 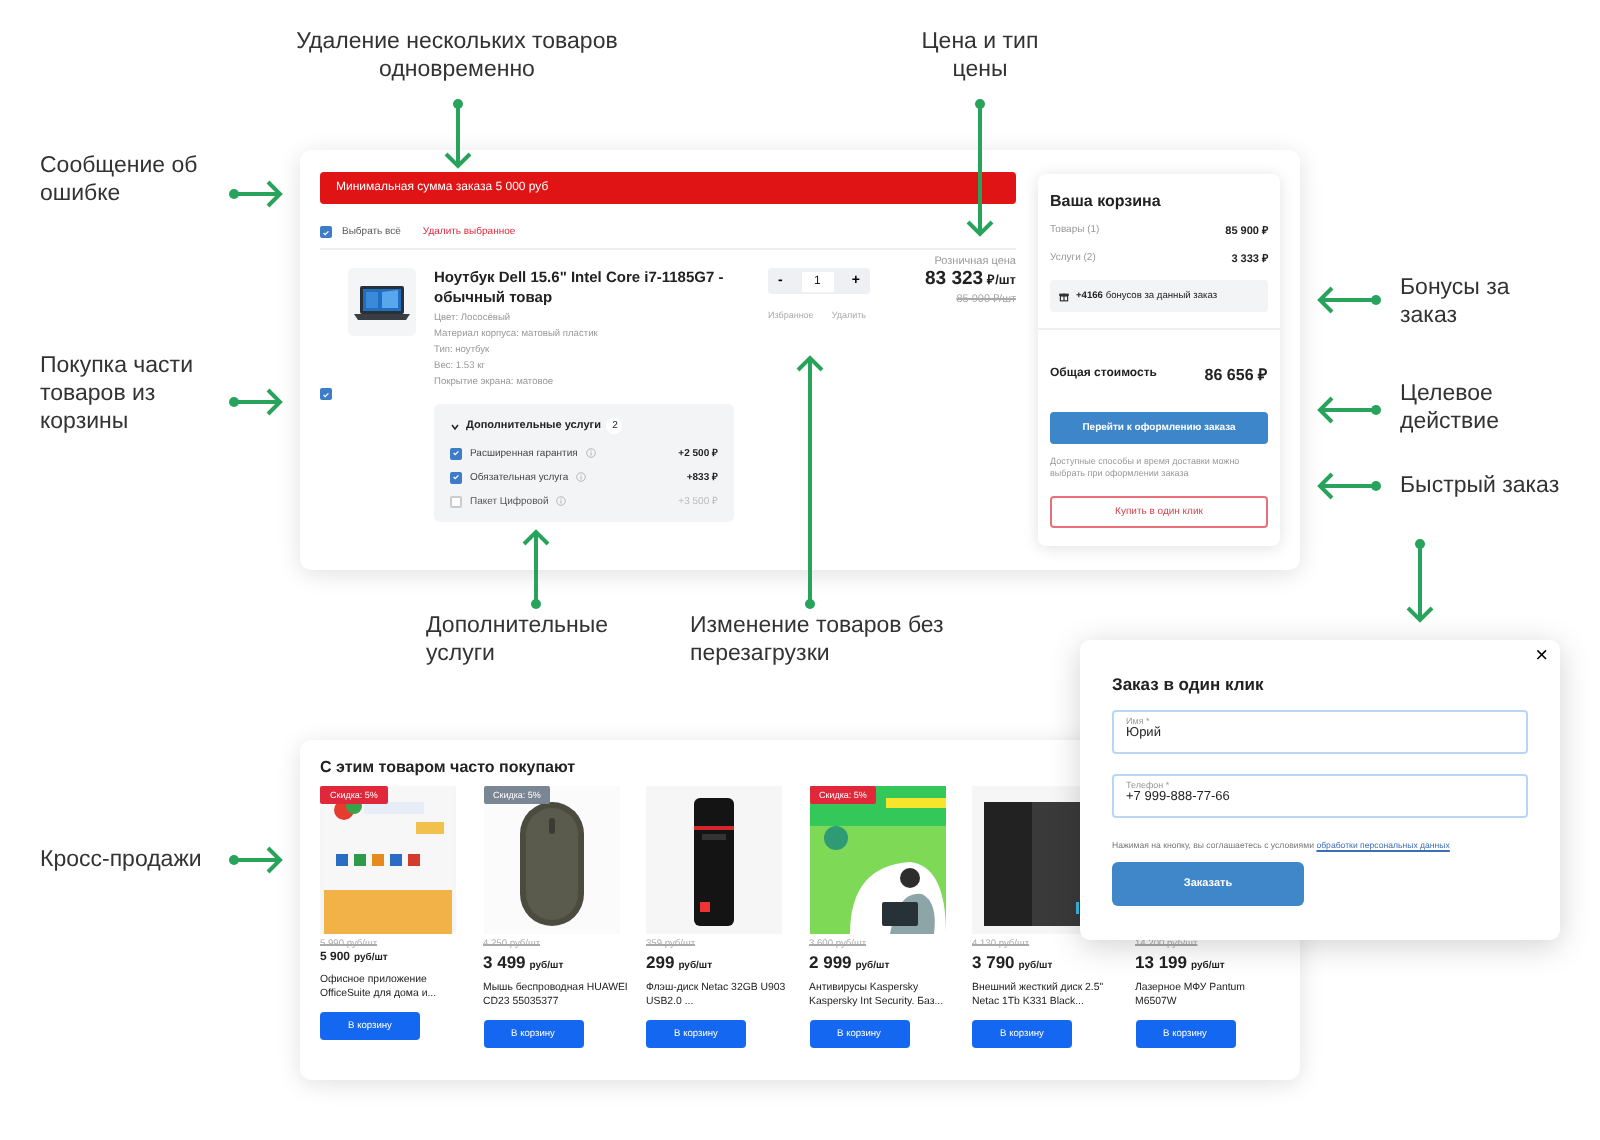 What do you see at coordinates (954, 279) in the screenshot?
I see `price: 83 323` at bounding box center [954, 279].